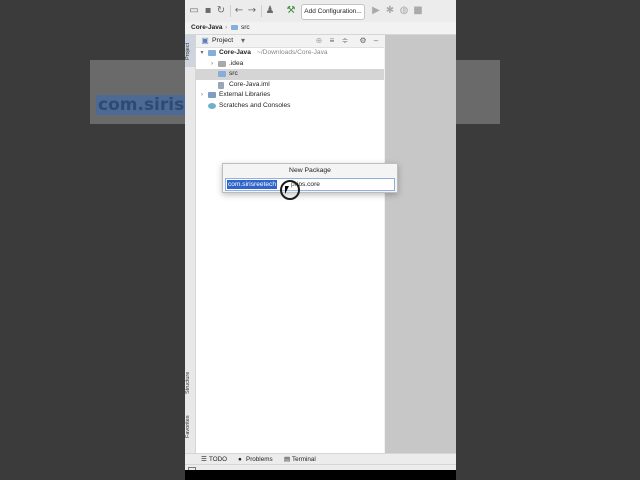  I want to click on left-tool-strip: Project Structure Favorites, so click(190, 244).